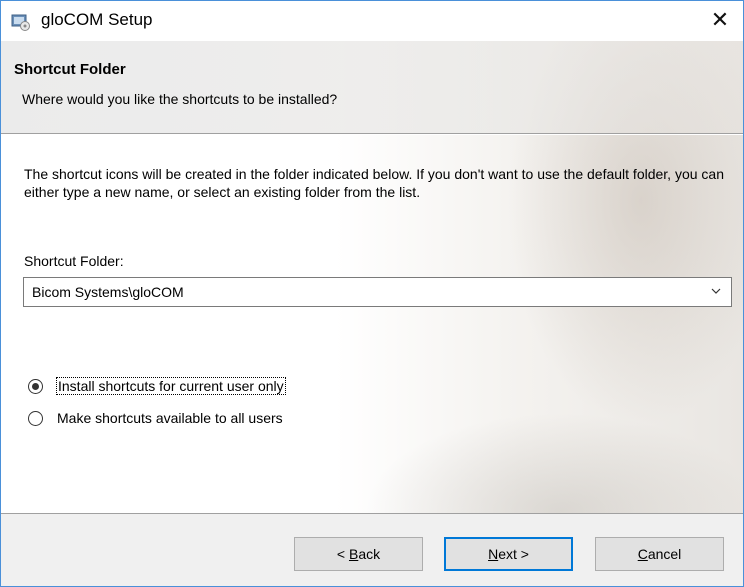 This screenshot has width=744, height=587. Describe the element at coordinates (372, 134) in the screenshot. I see `header-divider` at that location.